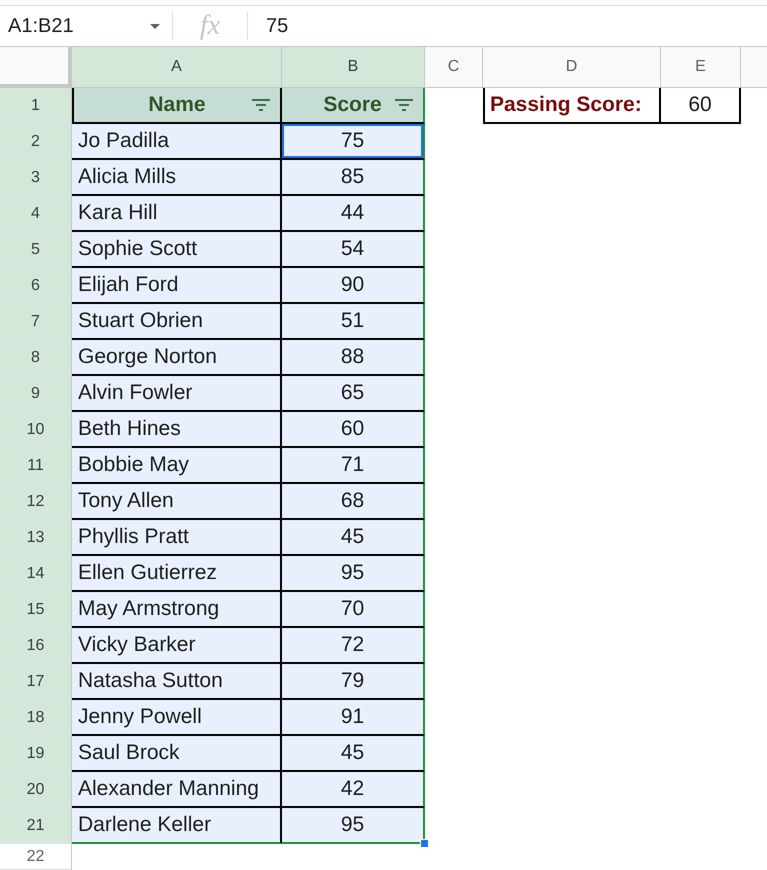 This screenshot has width=767, height=870. What do you see at coordinates (353, 574) in the screenshot?
I see `table-cell: 95` at bounding box center [353, 574].